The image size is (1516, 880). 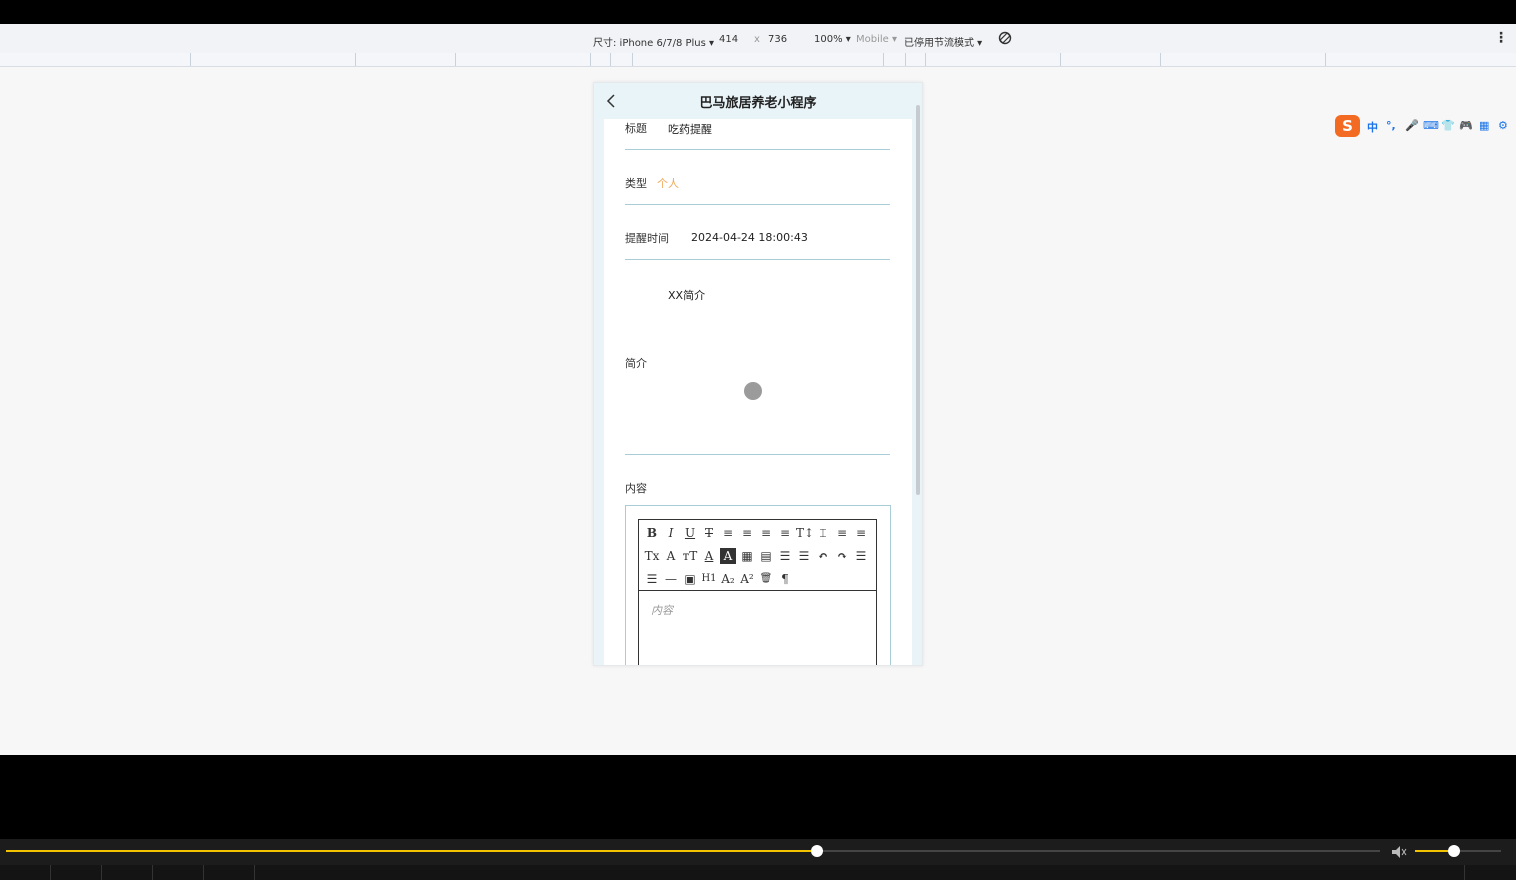 What do you see at coordinates (1372, 127) in the screenshot?
I see `ime-chinese-mode: 中` at bounding box center [1372, 127].